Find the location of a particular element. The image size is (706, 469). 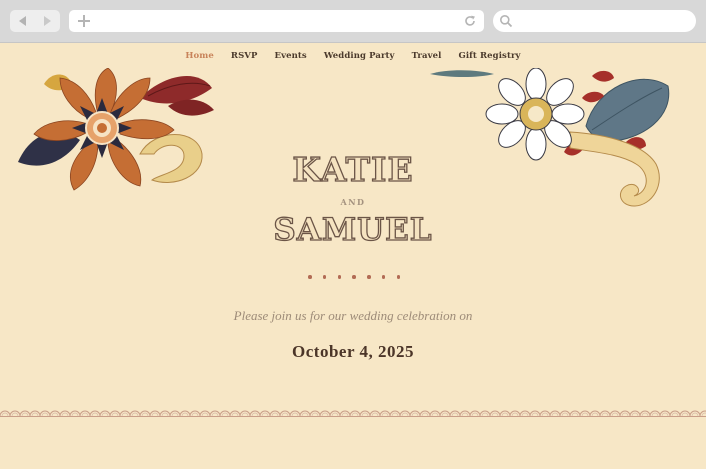

footer-divider is located at coordinates (353, 416).